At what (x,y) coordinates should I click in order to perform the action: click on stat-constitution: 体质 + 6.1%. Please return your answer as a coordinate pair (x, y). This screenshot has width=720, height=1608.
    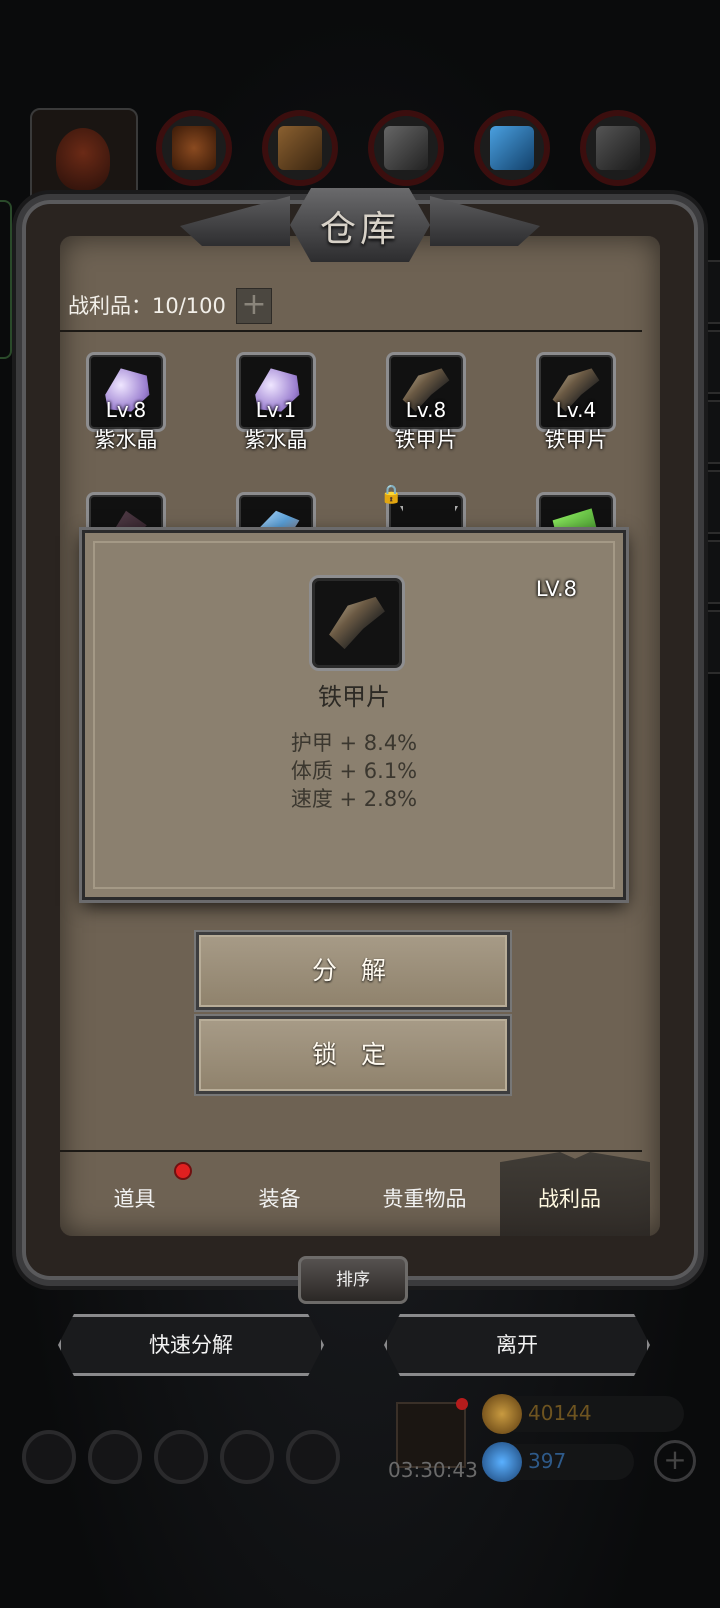
    Looking at the image, I should click on (354, 771).